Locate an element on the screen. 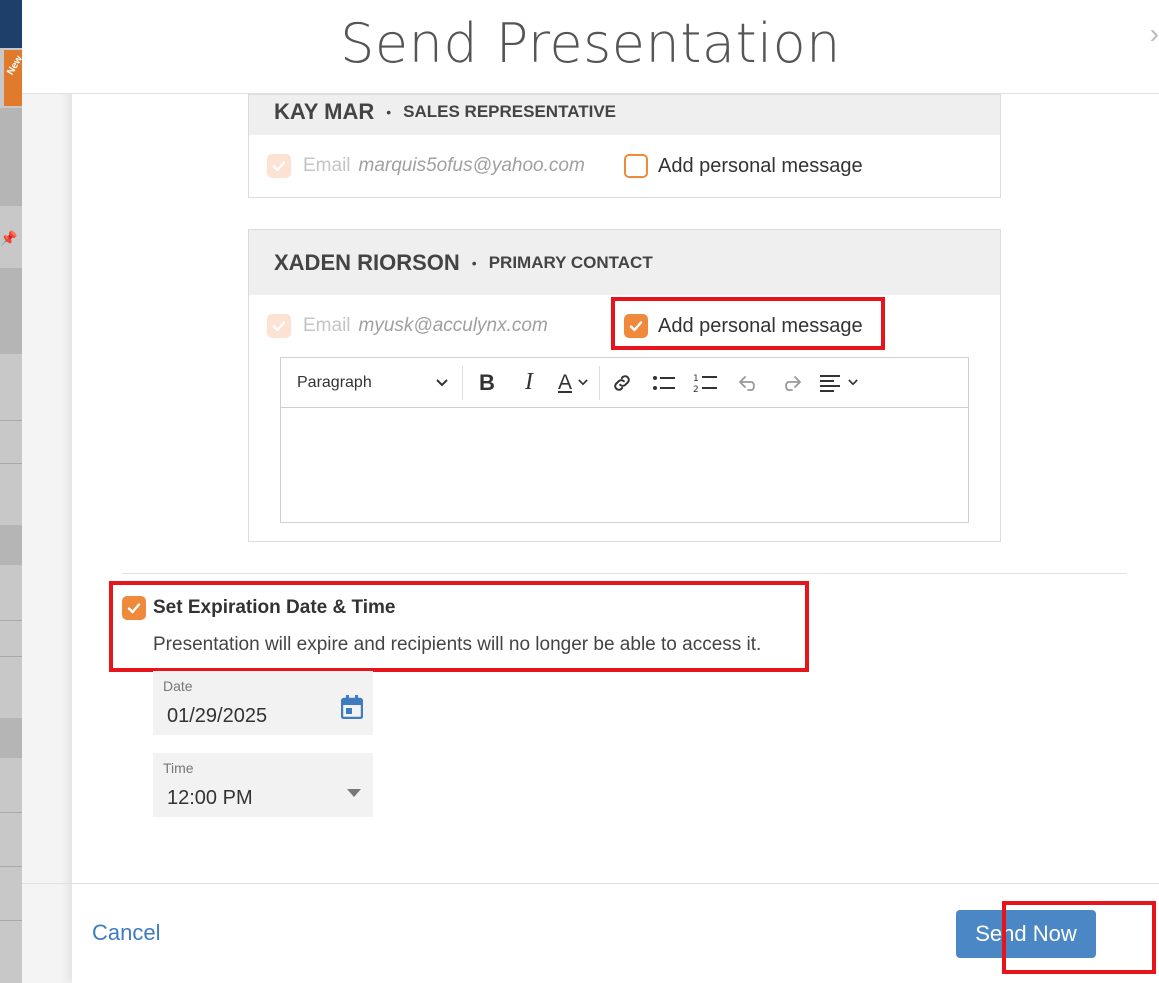 The width and height of the screenshot is (1159, 983). calendar-icon is located at coordinates (352, 709).